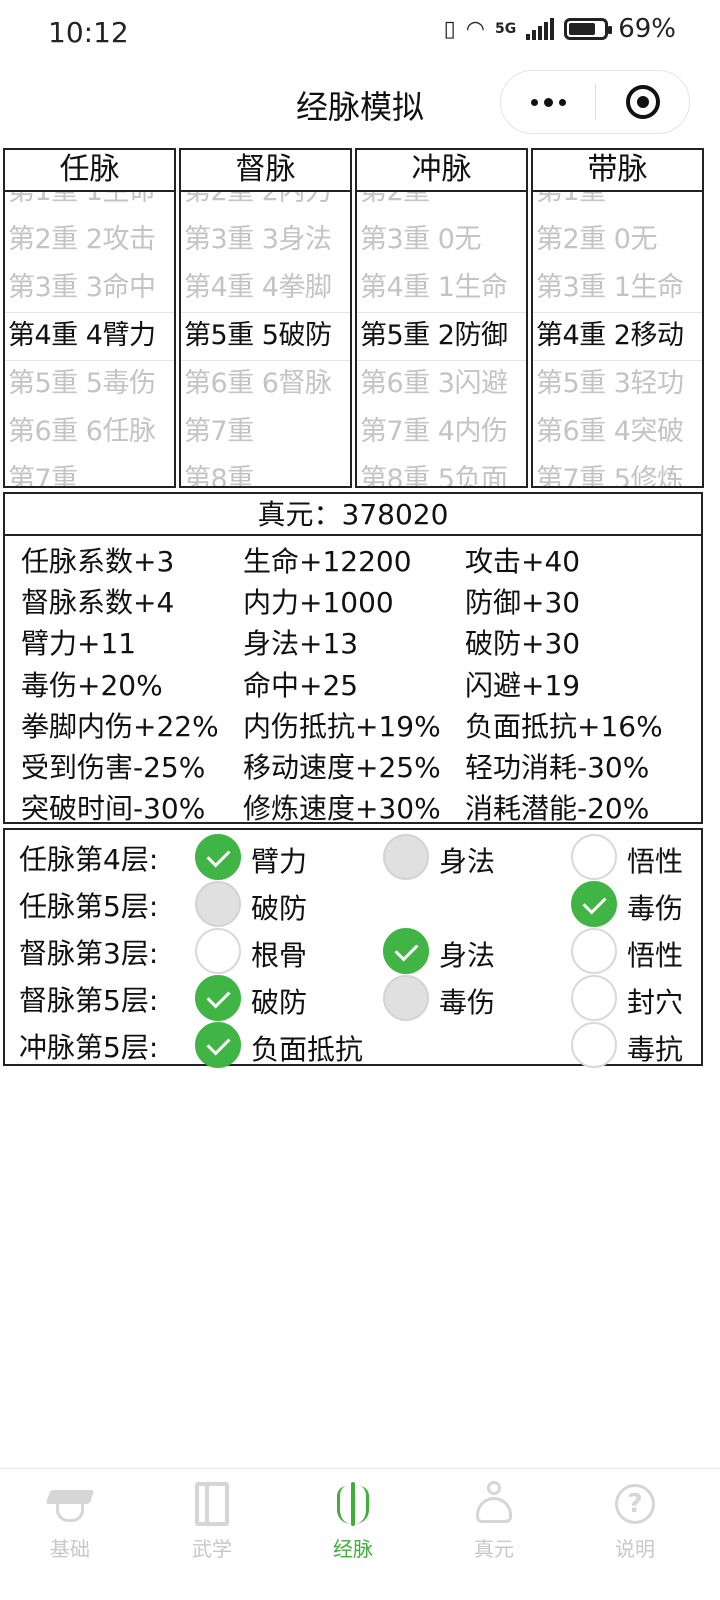  I want to click on bottom-tabbar: 基础 武学 经脉 真元 ? 说明, so click(360, 1534).